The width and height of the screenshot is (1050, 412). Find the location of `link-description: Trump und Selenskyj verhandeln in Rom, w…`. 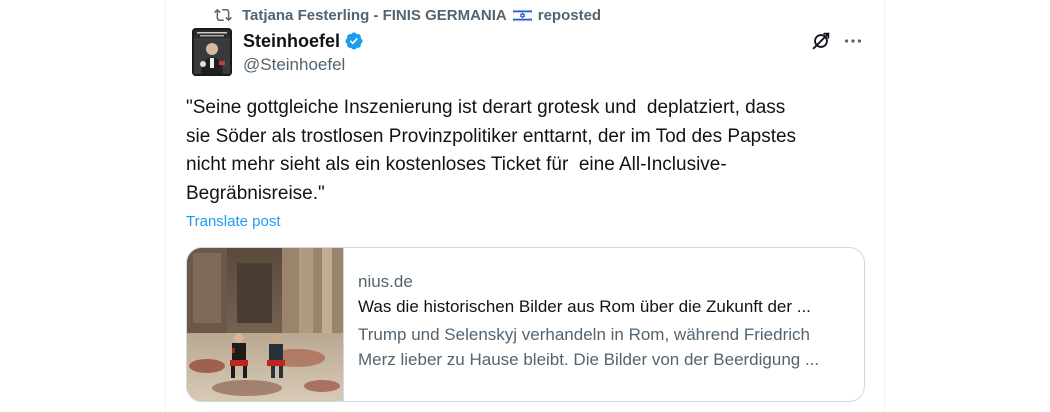

link-description: Trump und Selenskyj verhandeln in Rom, w… is located at coordinates (611, 347).